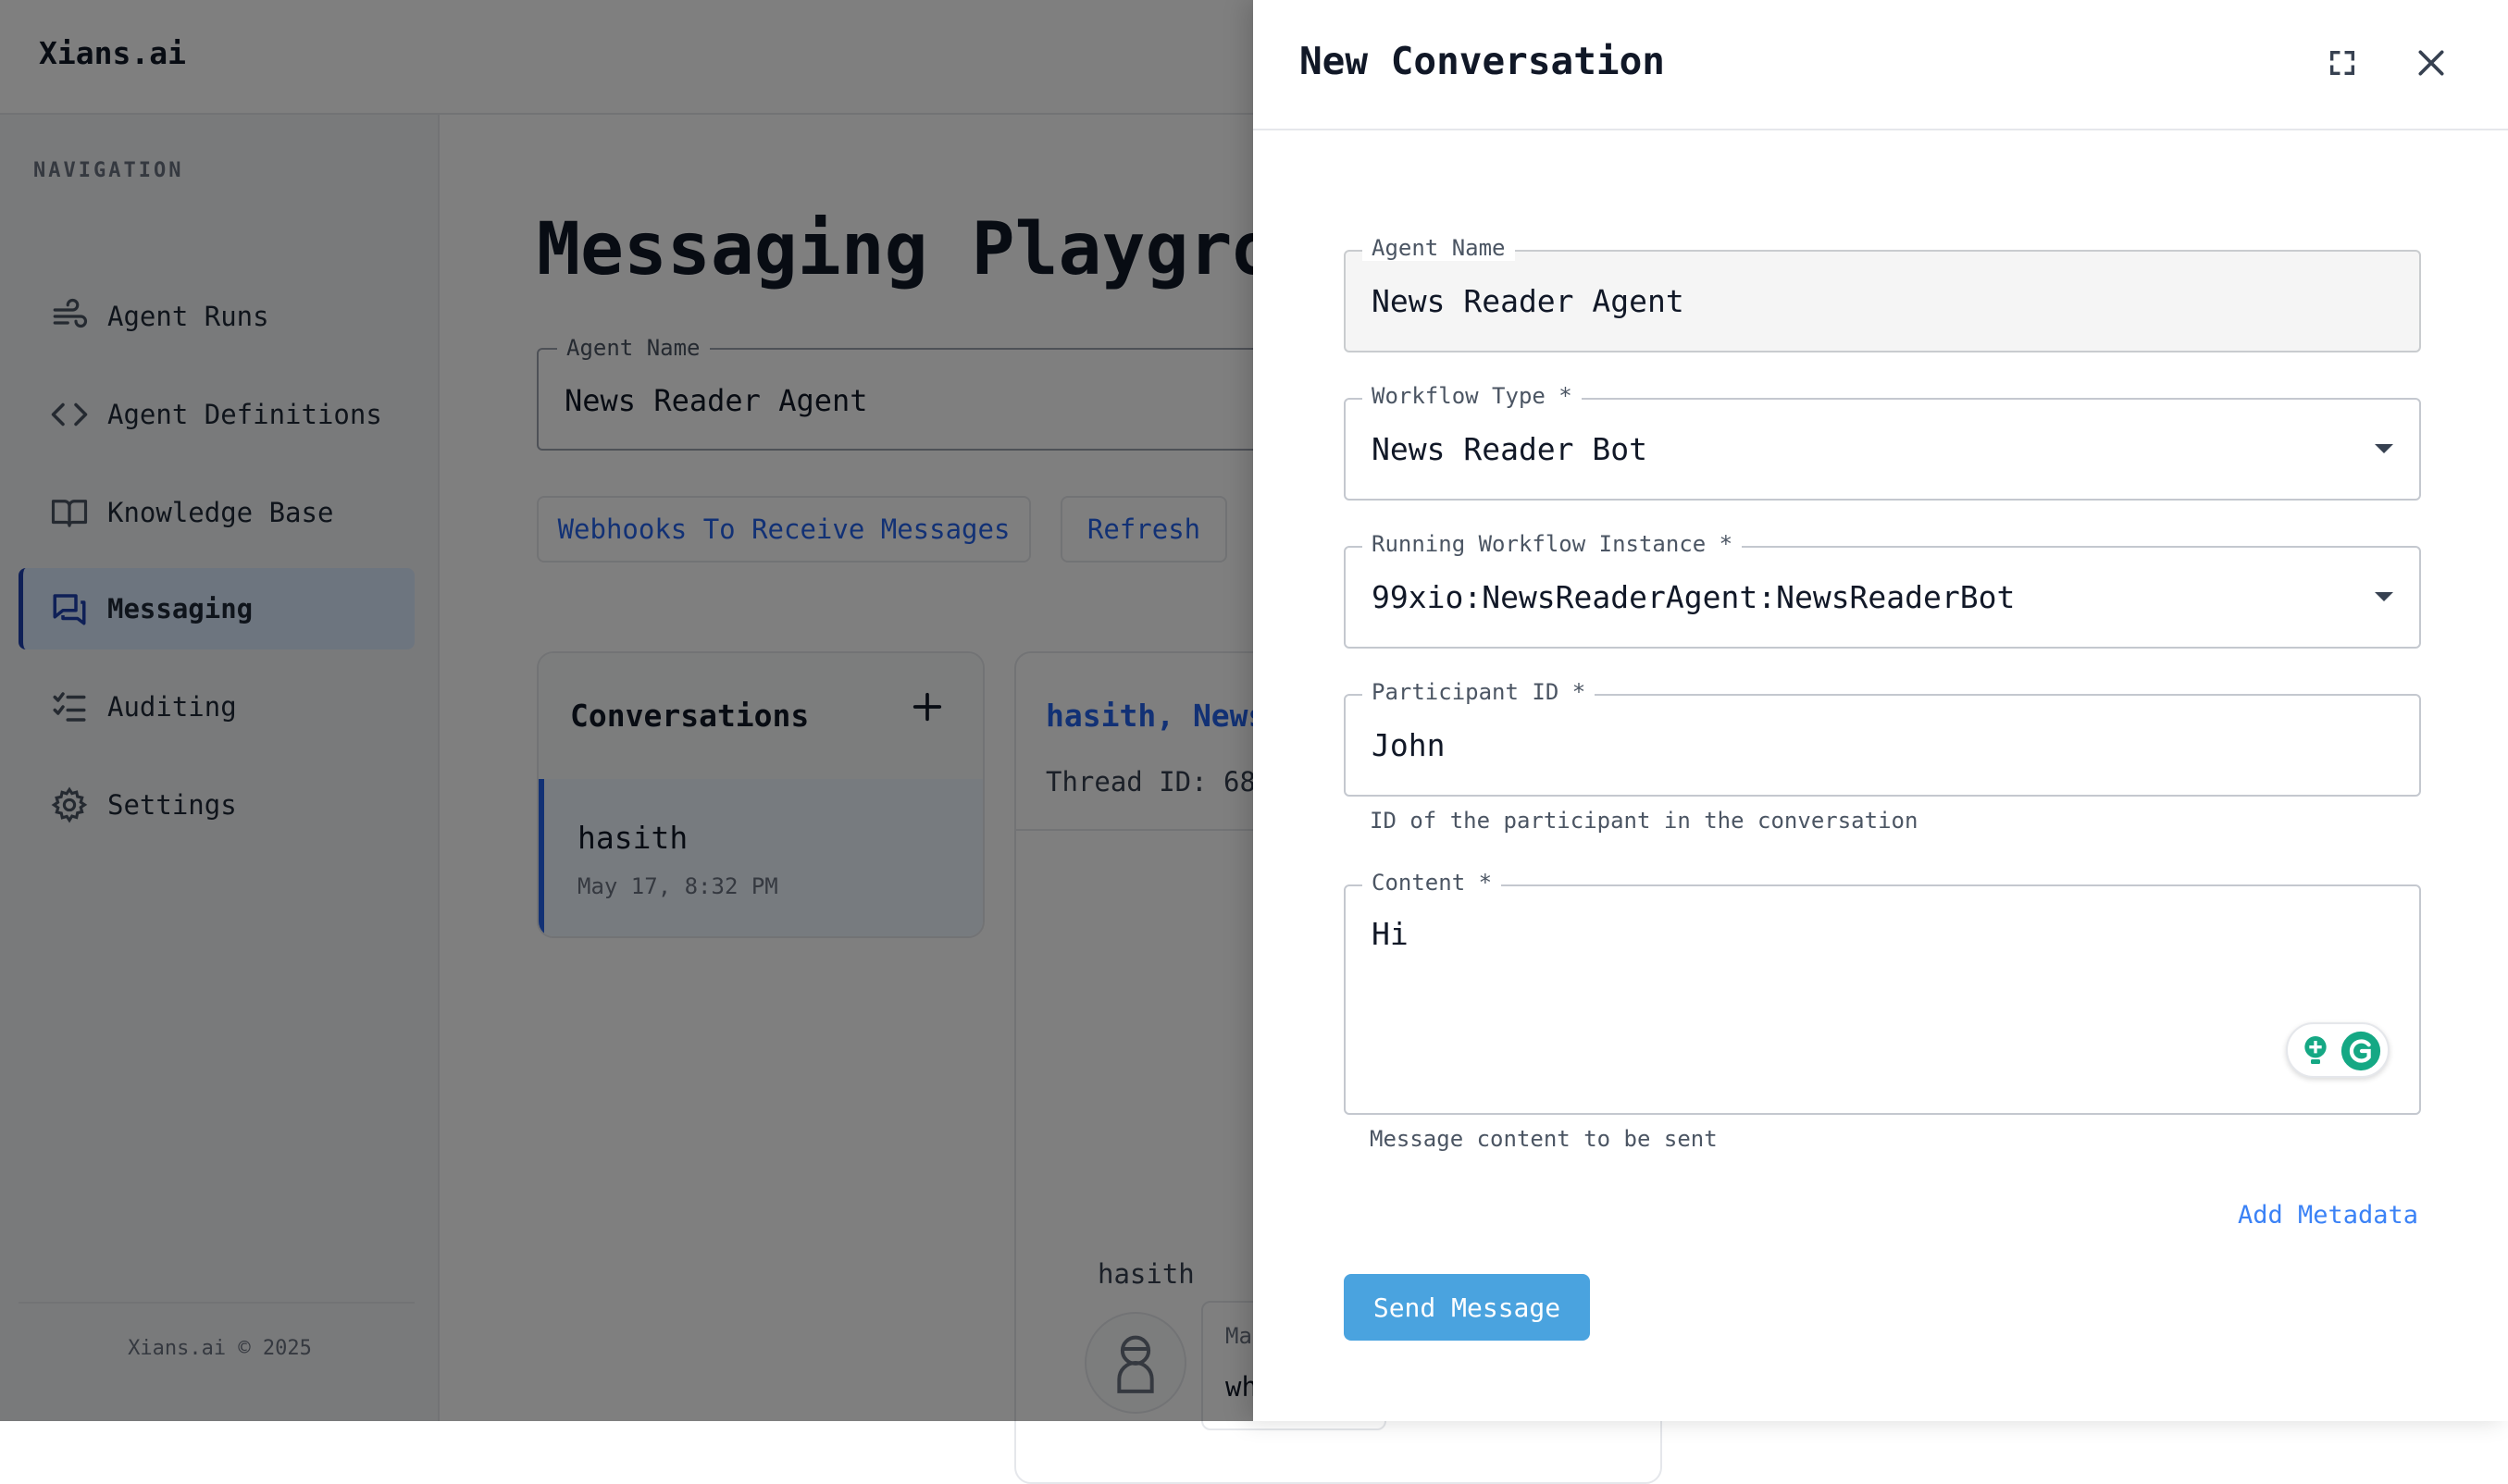  I want to click on drawer-header: New Conversation, so click(1880, 65).